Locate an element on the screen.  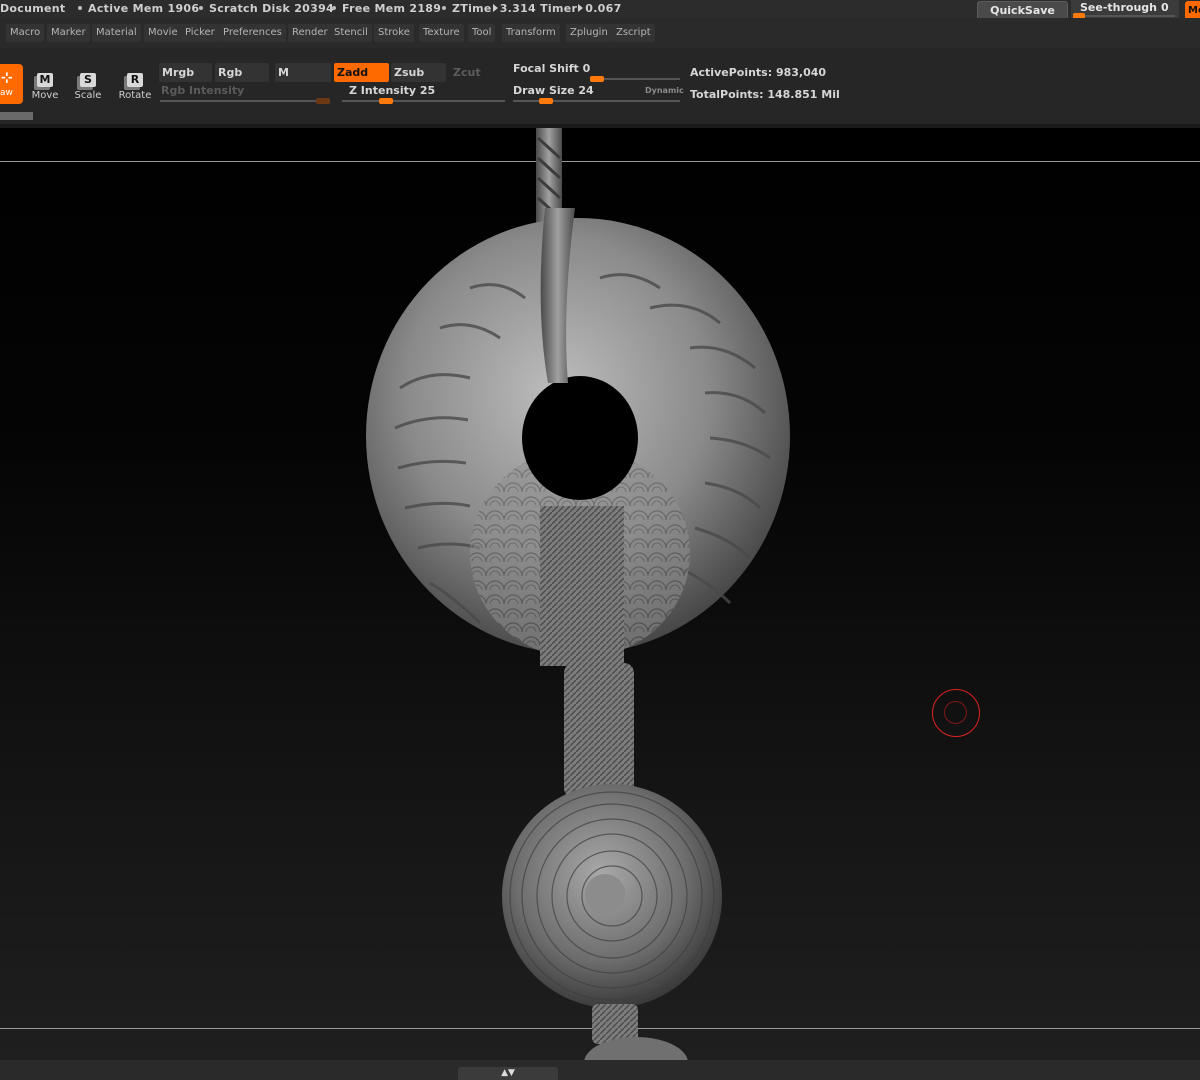
z-intensity-slider-label: Z Intensity 25 is located at coordinates (392, 90).